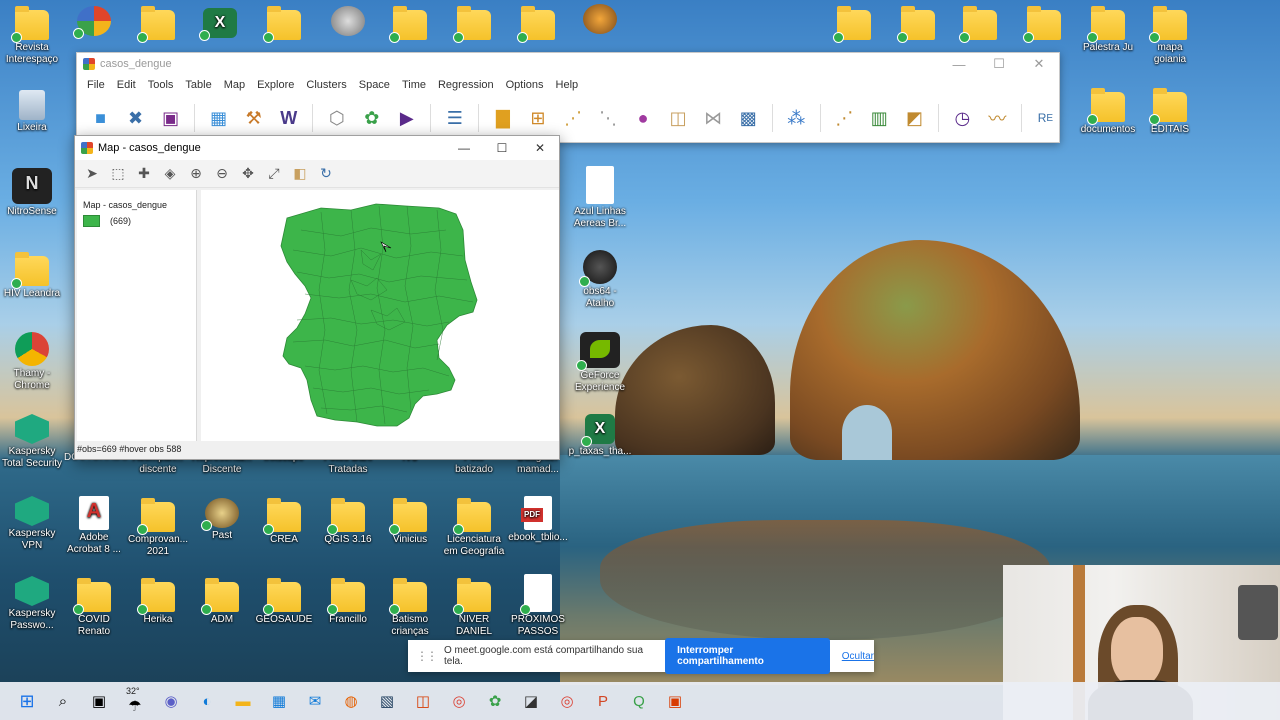  What do you see at coordinates (222, 520) in the screenshot?
I see `desktop-icon-past: Past` at bounding box center [222, 520].